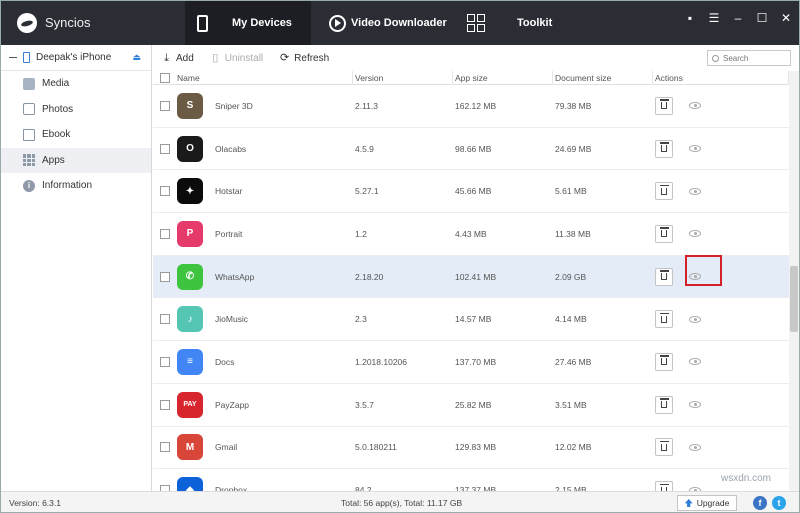 The width and height of the screenshot is (800, 513). I want to click on search-icon, so click(715, 58).